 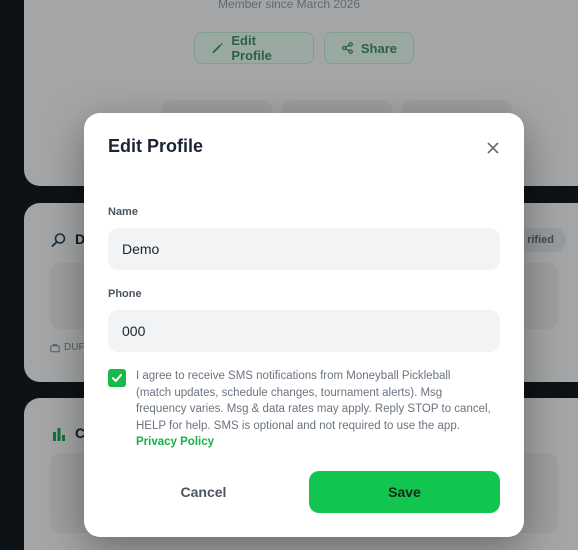 I want to click on phone-label: Phone, so click(x=125, y=294).